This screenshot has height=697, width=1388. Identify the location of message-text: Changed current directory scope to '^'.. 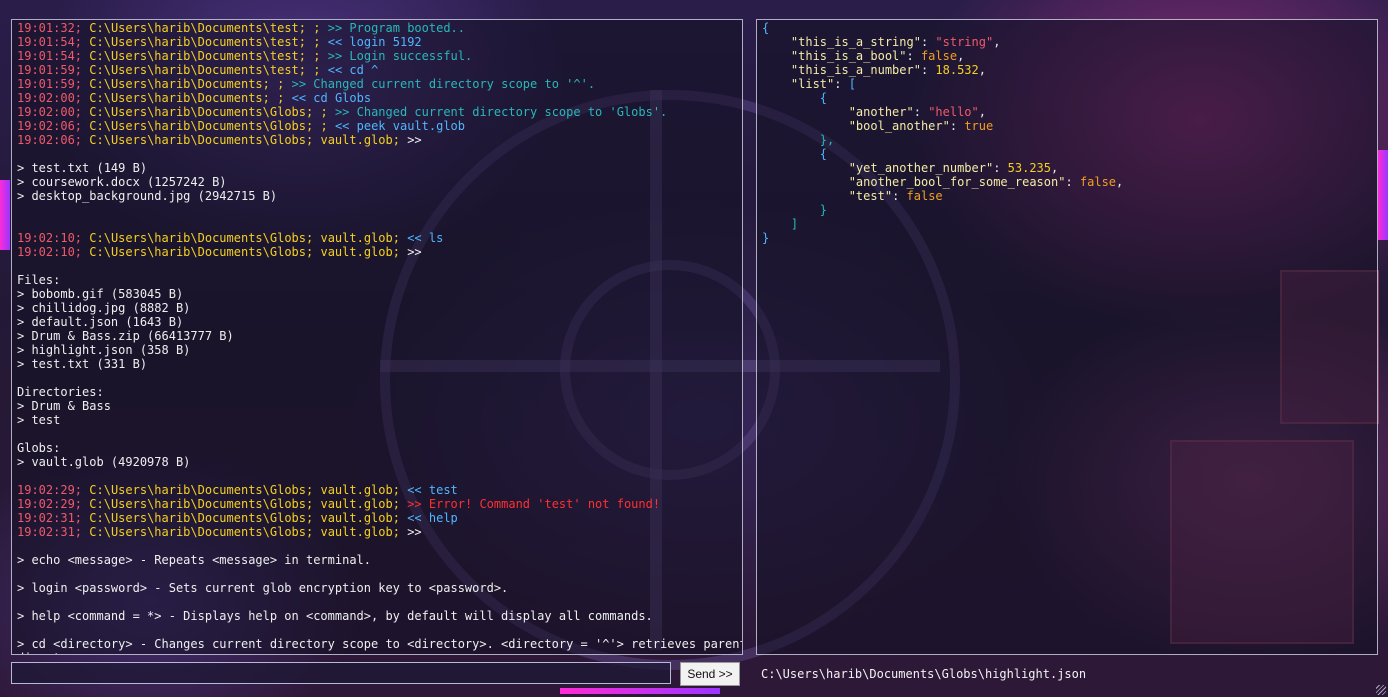
(454, 84).